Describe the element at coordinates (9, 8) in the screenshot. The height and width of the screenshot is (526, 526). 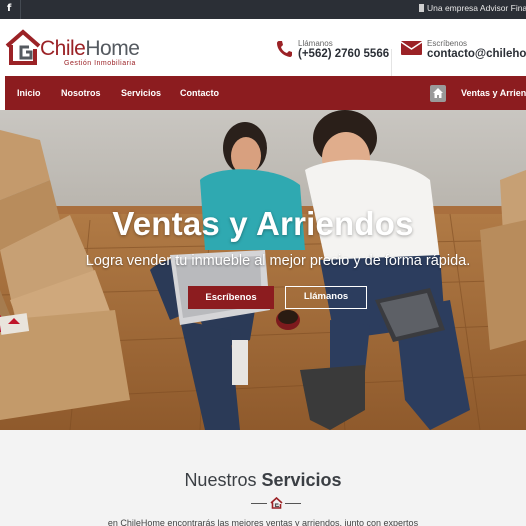
I see `facebook-icon: f` at that location.